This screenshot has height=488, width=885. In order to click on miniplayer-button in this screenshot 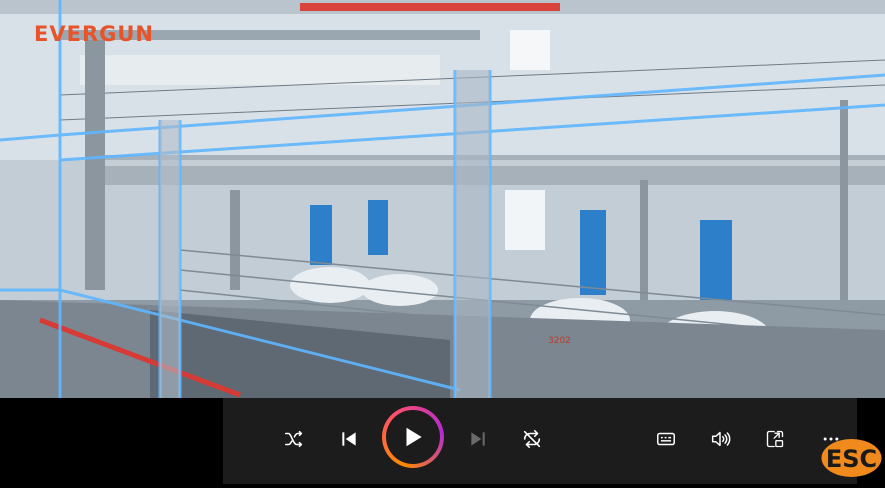, I will do `click(775, 439)`.